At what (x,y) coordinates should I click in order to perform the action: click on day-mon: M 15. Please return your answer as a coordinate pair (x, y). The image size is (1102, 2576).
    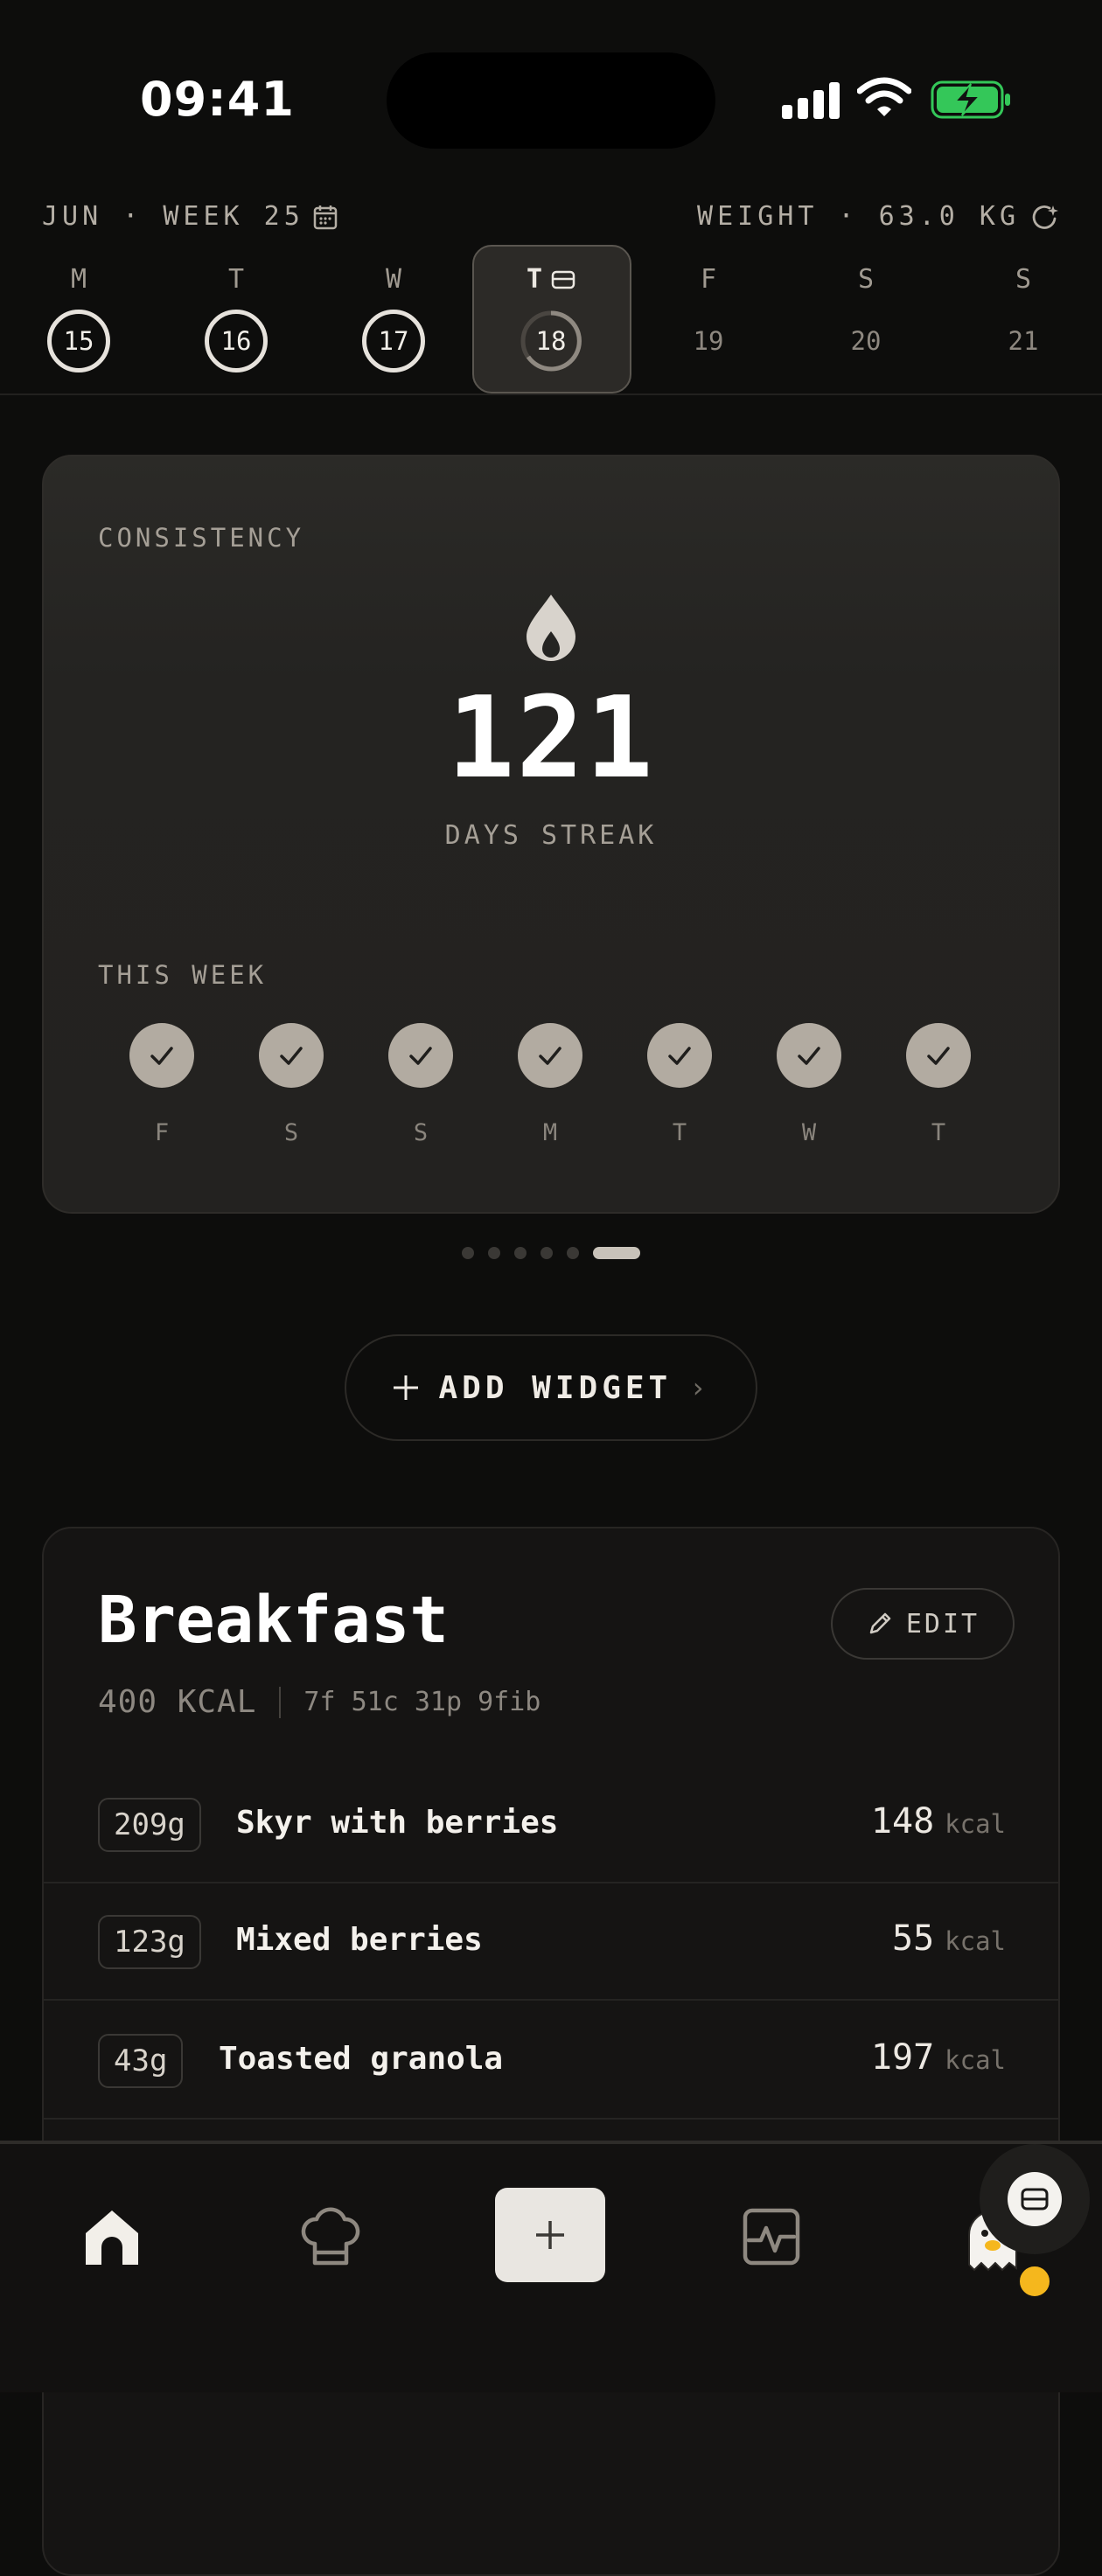
    Looking at the image, I should click on (78, 317).